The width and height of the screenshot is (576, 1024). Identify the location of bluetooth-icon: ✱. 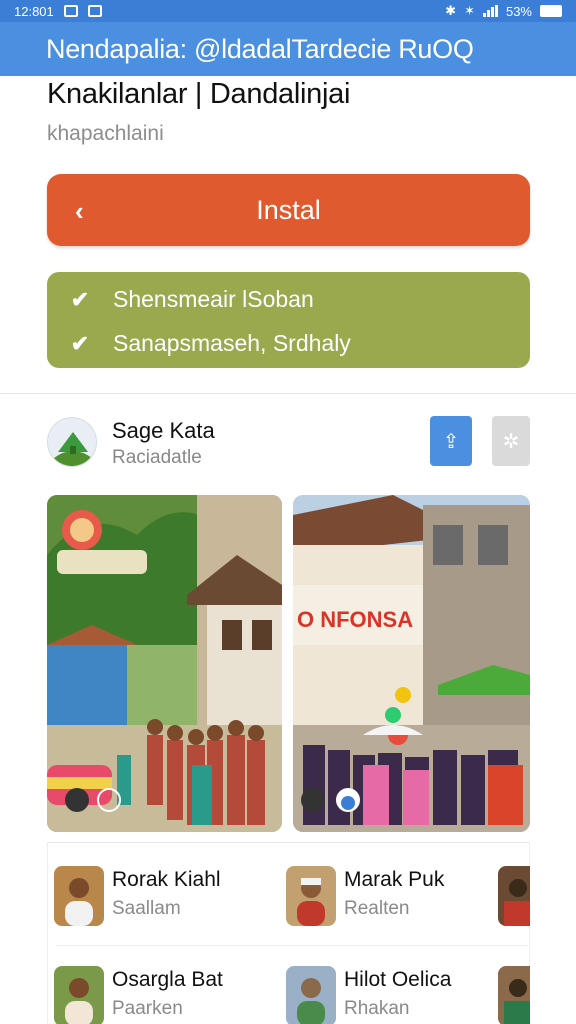
(451, 10).